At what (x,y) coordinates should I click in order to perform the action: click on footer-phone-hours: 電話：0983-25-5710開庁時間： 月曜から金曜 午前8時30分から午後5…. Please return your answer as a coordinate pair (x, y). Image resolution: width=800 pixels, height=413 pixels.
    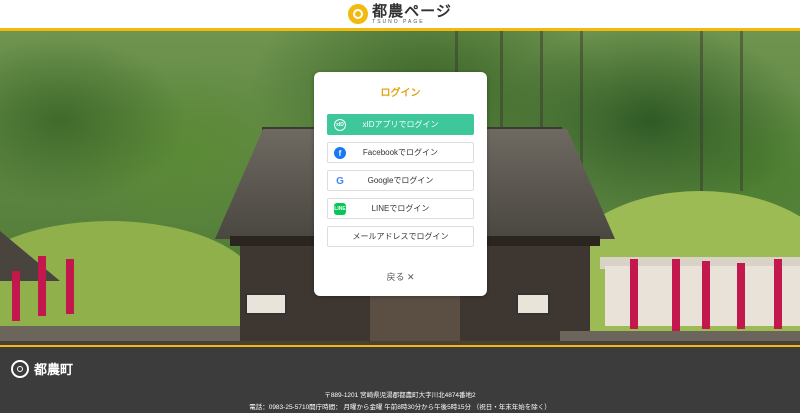
    Looking at the image, I should click on (400, 407).